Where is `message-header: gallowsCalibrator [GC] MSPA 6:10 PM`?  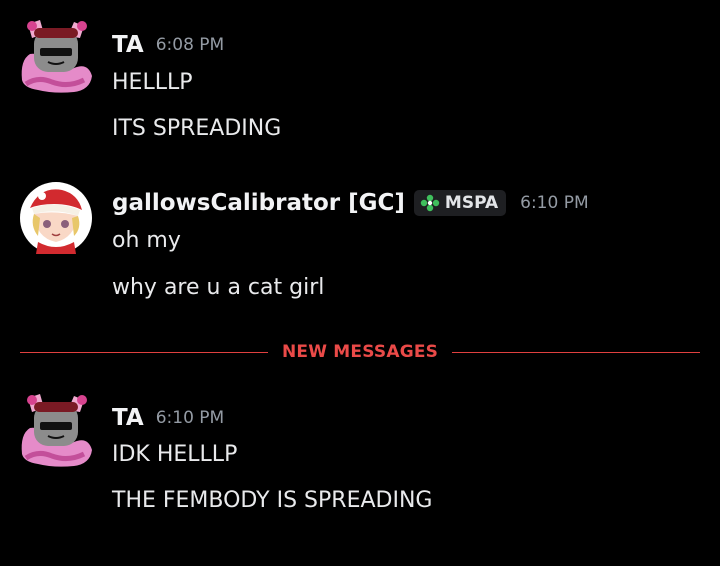
message-header: gallowsCalibrator [GC] MSPA 6:10 PM is located at coordinates (350, 203).